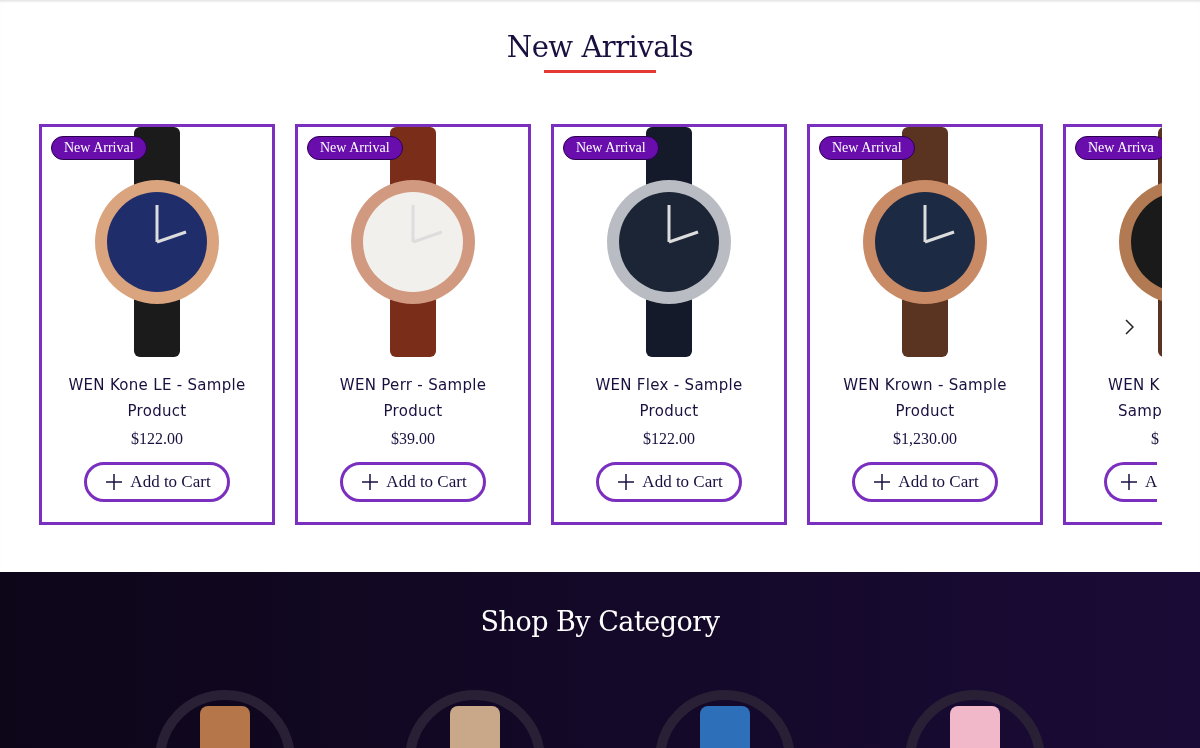 The image size is (1200, 748). Describe the element at coordinates (413, 398) in the screenshot. I see `product-name: WEN Perr - Sample Product` at that location.